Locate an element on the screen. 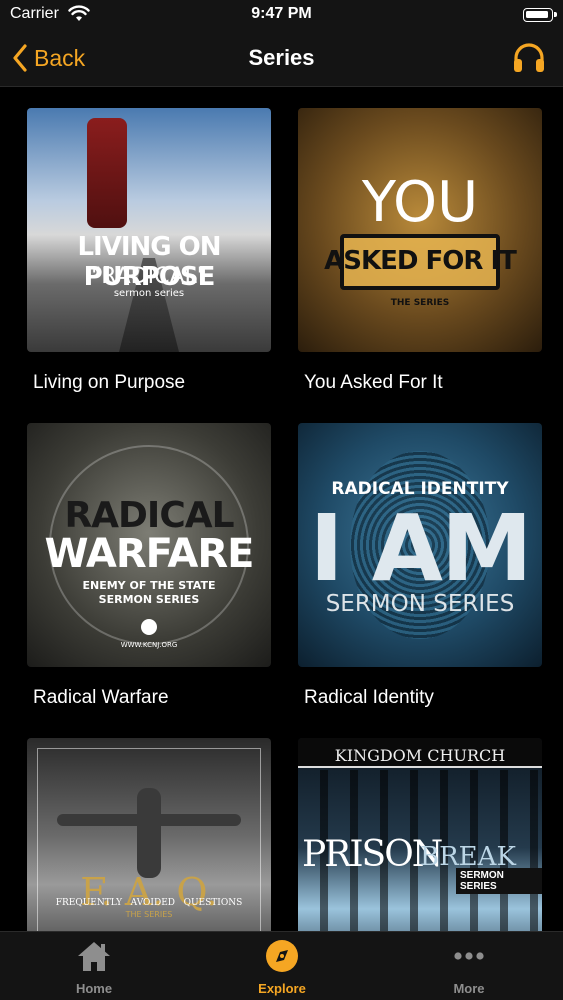 The width and height of the screenshot is (563, 1000). tab-explore: Explore is located at coordinates (282, 966).